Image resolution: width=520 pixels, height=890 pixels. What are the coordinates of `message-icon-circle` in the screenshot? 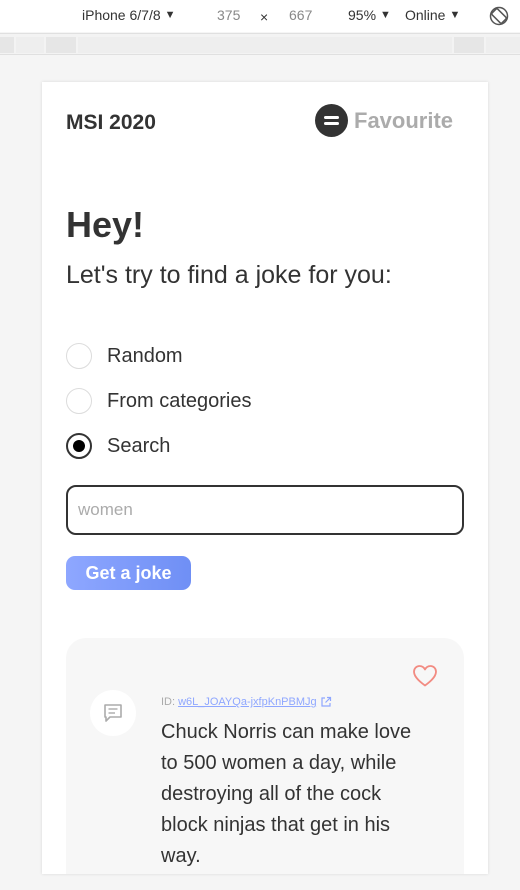 It's located at (113, 713).